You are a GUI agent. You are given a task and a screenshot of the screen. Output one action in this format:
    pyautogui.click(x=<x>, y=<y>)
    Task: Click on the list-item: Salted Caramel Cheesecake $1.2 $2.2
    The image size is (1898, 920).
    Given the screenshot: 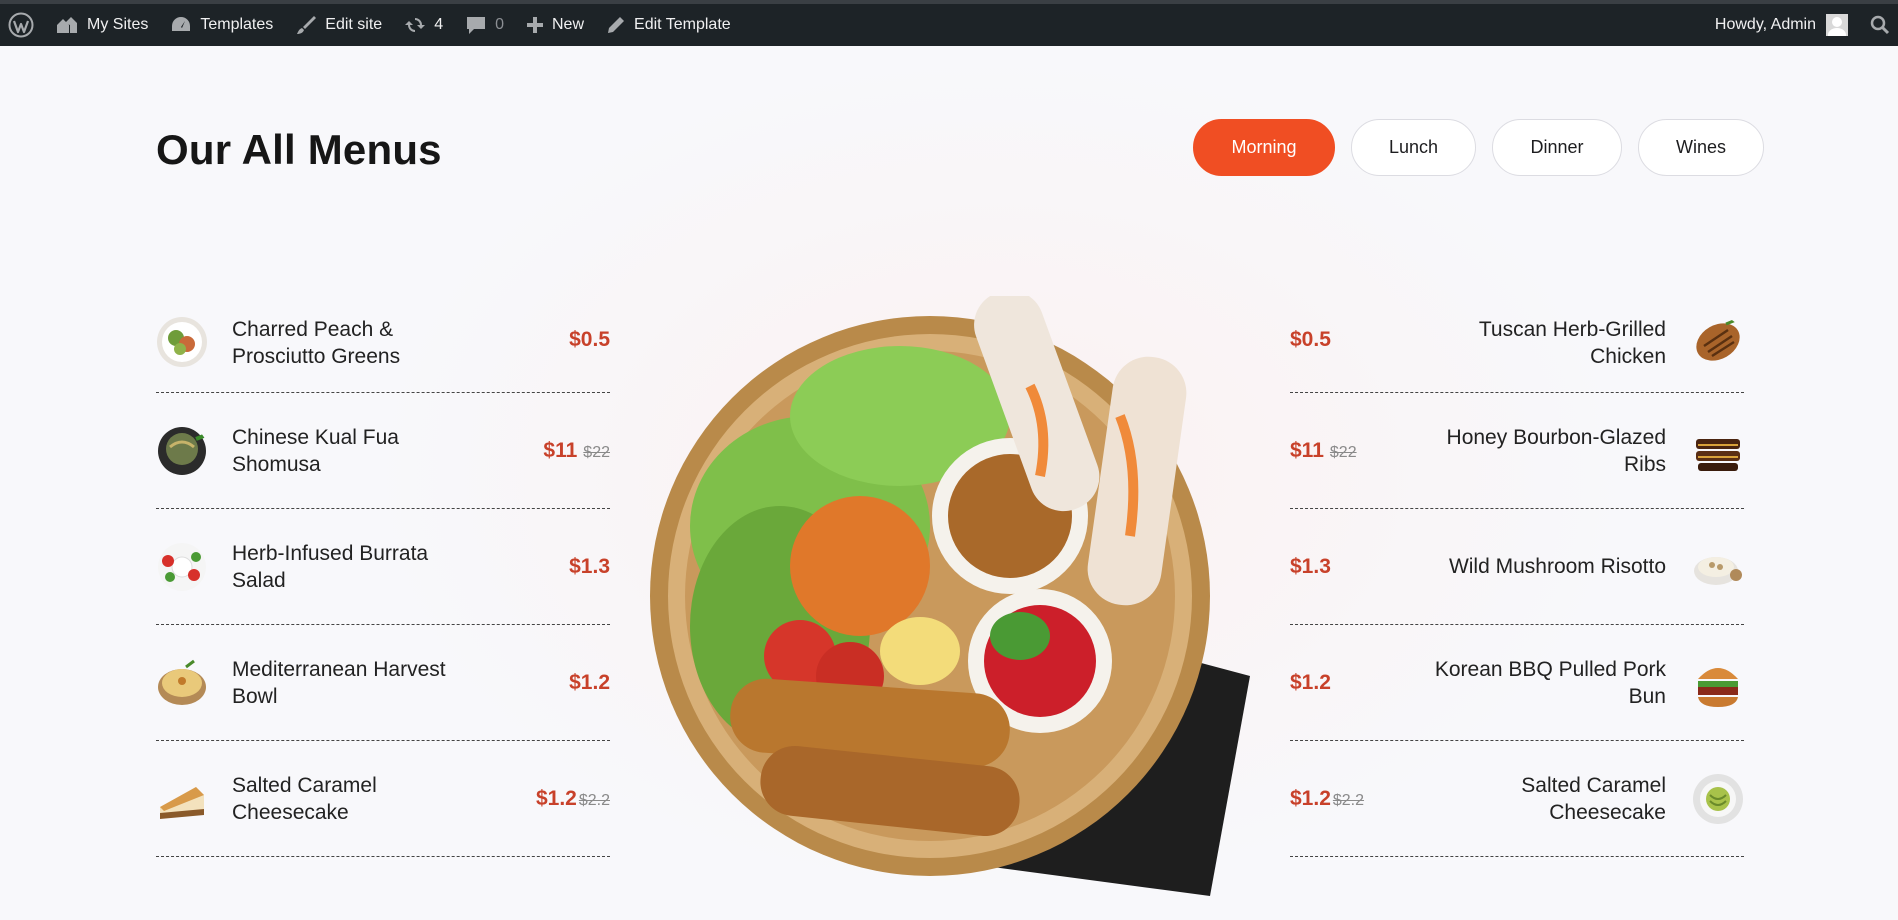 What is the action you would take?
    pyautogui.click(x=383, y=799)
    